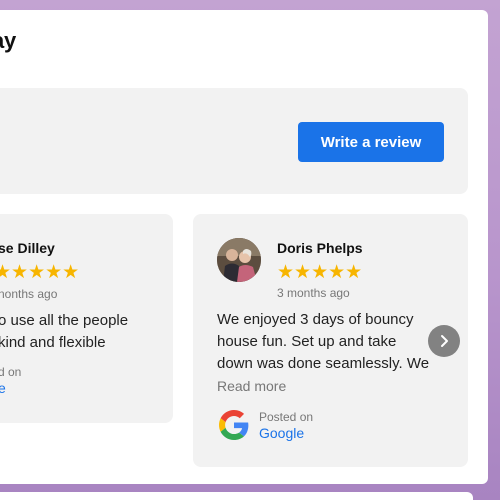  What do you see at coordinates (315, 319) in the screenshot?
I see `review-text-line: We enjoyed 3 days of bouncy` at bounding box center [315, 319].